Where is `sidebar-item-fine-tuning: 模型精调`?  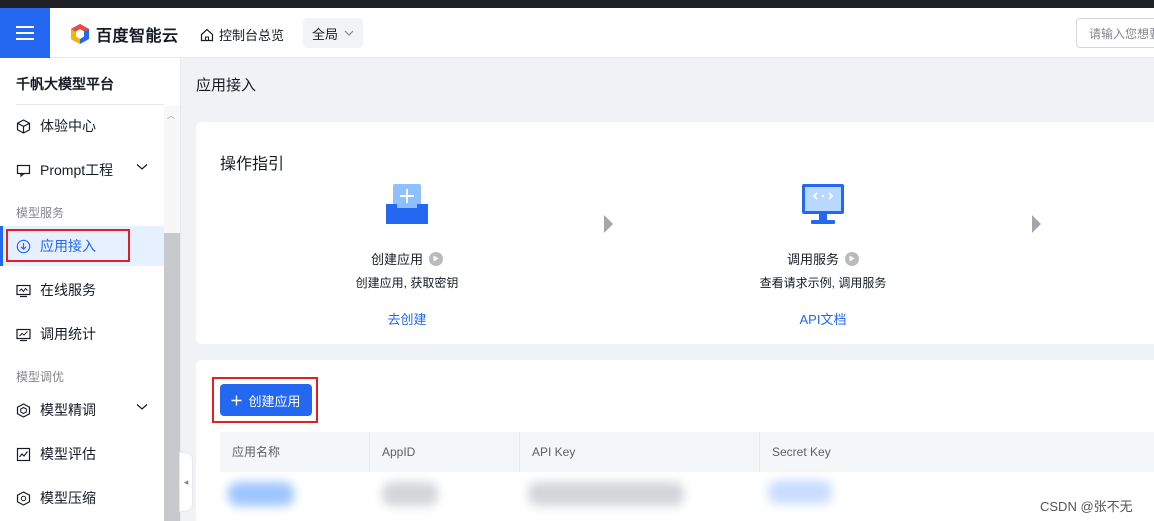 sidebar-item-fine-tuning: 模型精调 is located at coordinates (82, 410).